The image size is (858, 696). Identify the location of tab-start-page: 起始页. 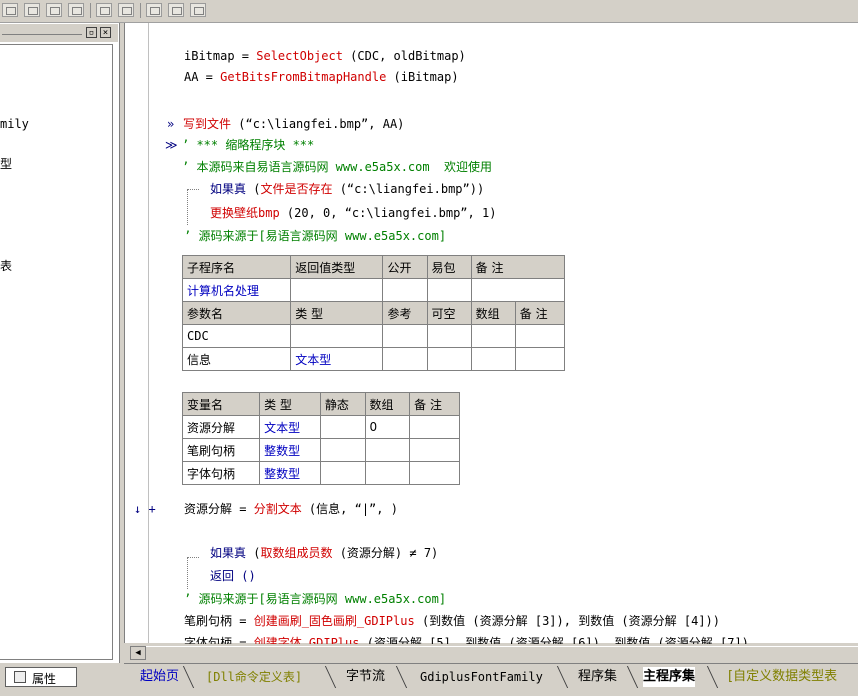
(159, 677).